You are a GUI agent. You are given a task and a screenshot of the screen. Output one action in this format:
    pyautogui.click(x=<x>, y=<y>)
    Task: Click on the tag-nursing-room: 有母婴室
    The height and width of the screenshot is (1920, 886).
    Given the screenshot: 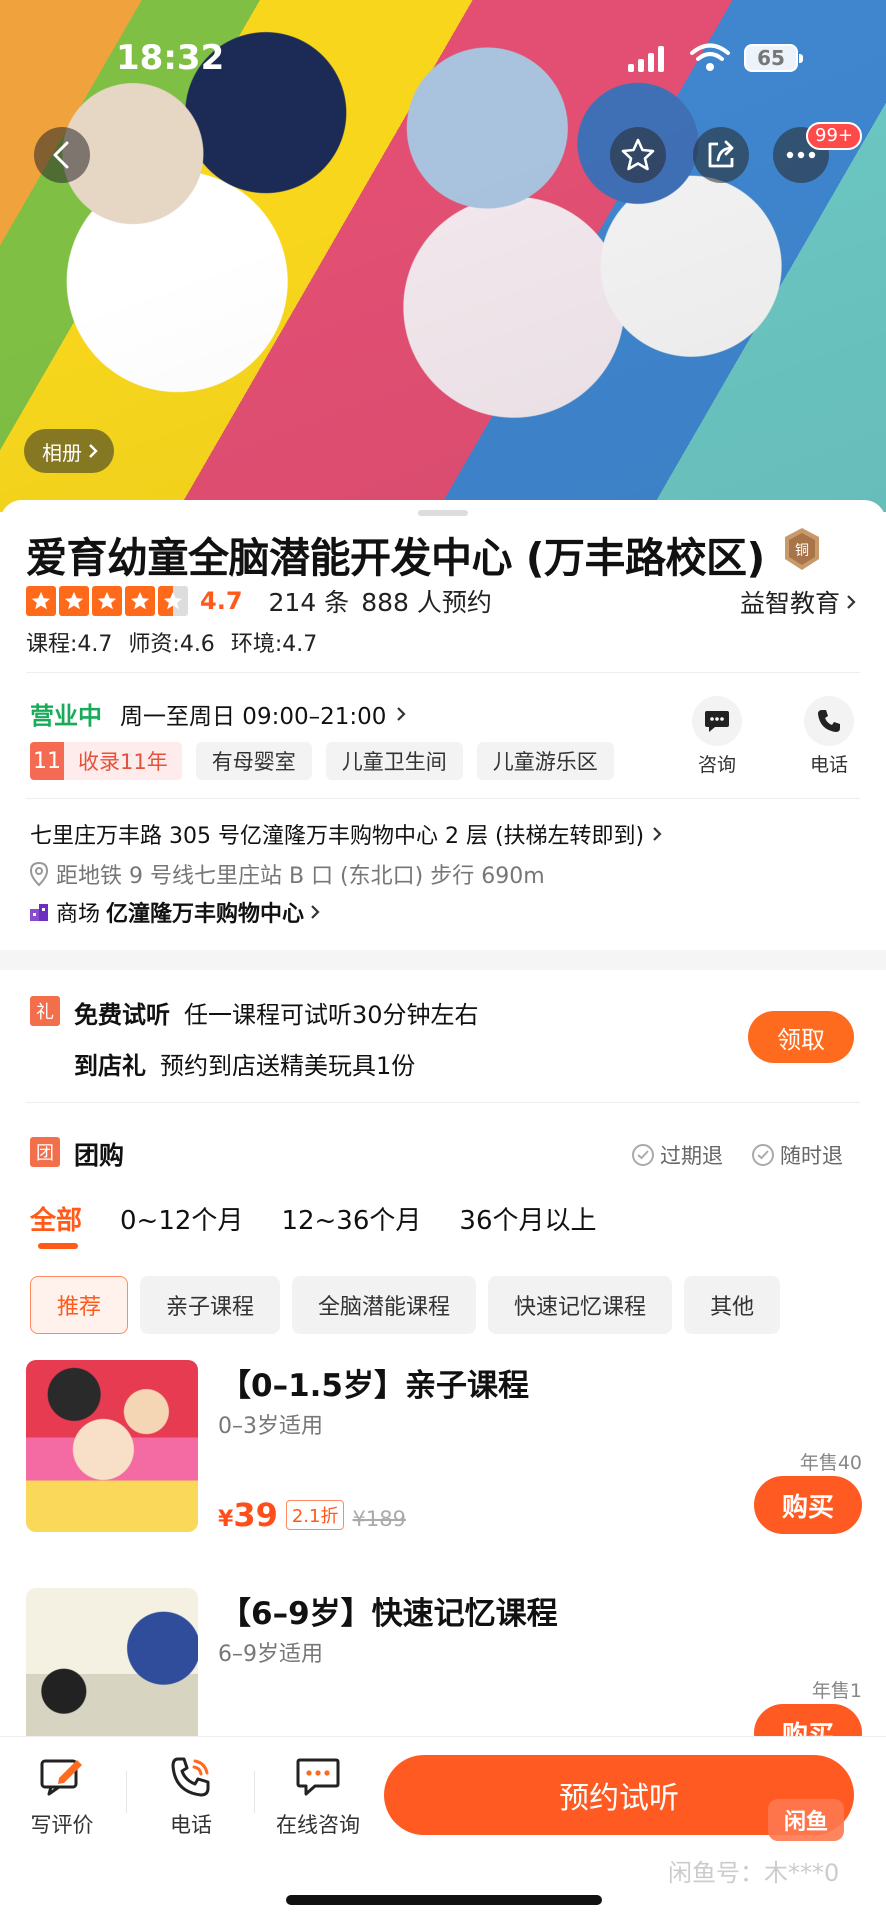 What is the action you would take?
    pyautogui.click(x=253, y=761)
    